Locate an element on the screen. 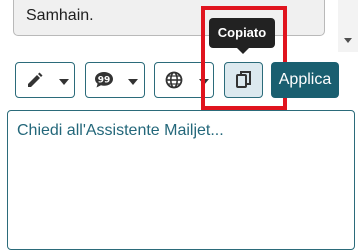 The height and width of the screenshot is (250, 363). result-text: Samhain. is located at coordinates (60, 15).